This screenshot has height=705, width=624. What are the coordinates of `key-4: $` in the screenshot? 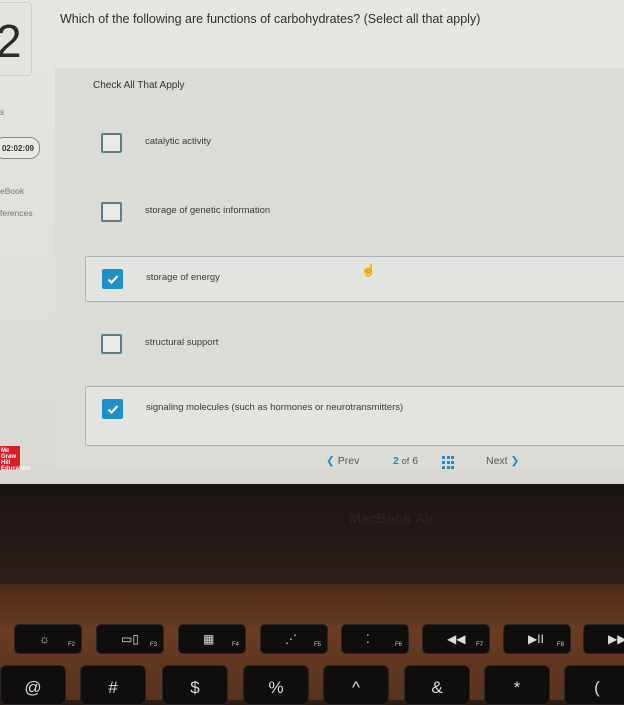 It's located at (195, 685).